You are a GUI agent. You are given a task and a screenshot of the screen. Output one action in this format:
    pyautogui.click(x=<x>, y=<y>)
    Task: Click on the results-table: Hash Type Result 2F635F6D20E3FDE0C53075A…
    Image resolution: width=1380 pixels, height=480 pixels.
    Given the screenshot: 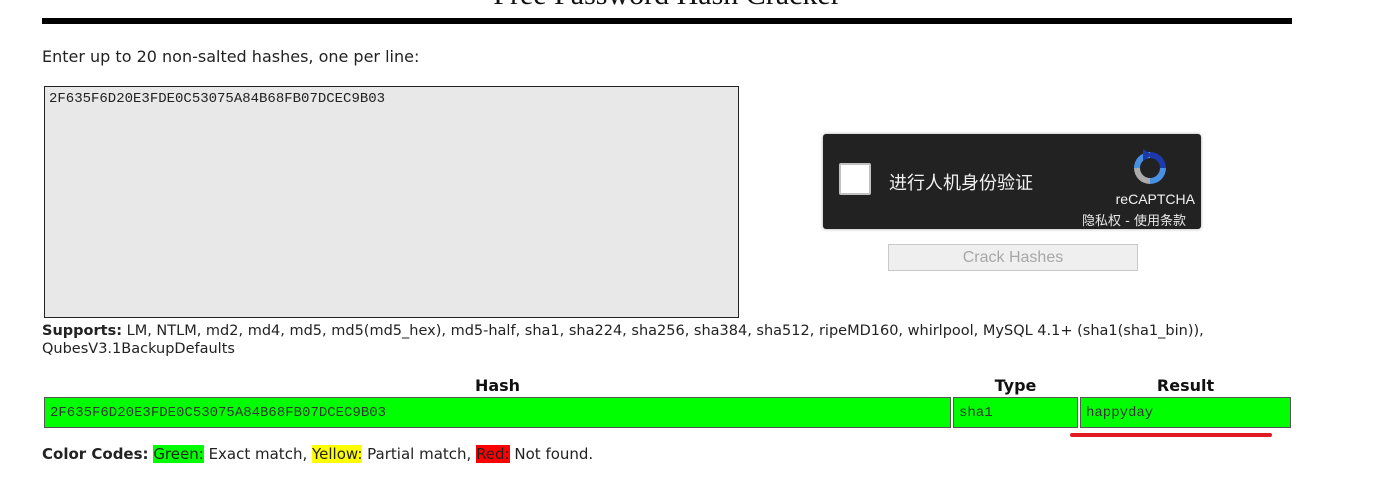 What is the action you would take?
    pyautogui.click(x=667, y=402)
    